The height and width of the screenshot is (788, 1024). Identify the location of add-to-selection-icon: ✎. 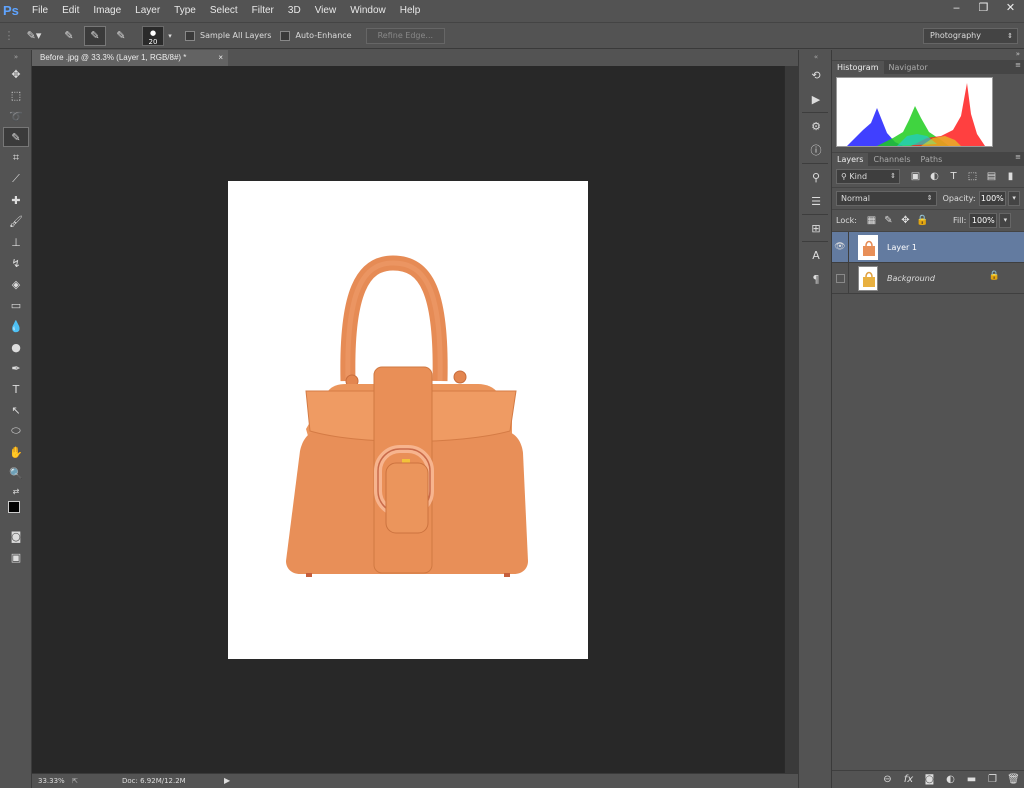
(95, 35).